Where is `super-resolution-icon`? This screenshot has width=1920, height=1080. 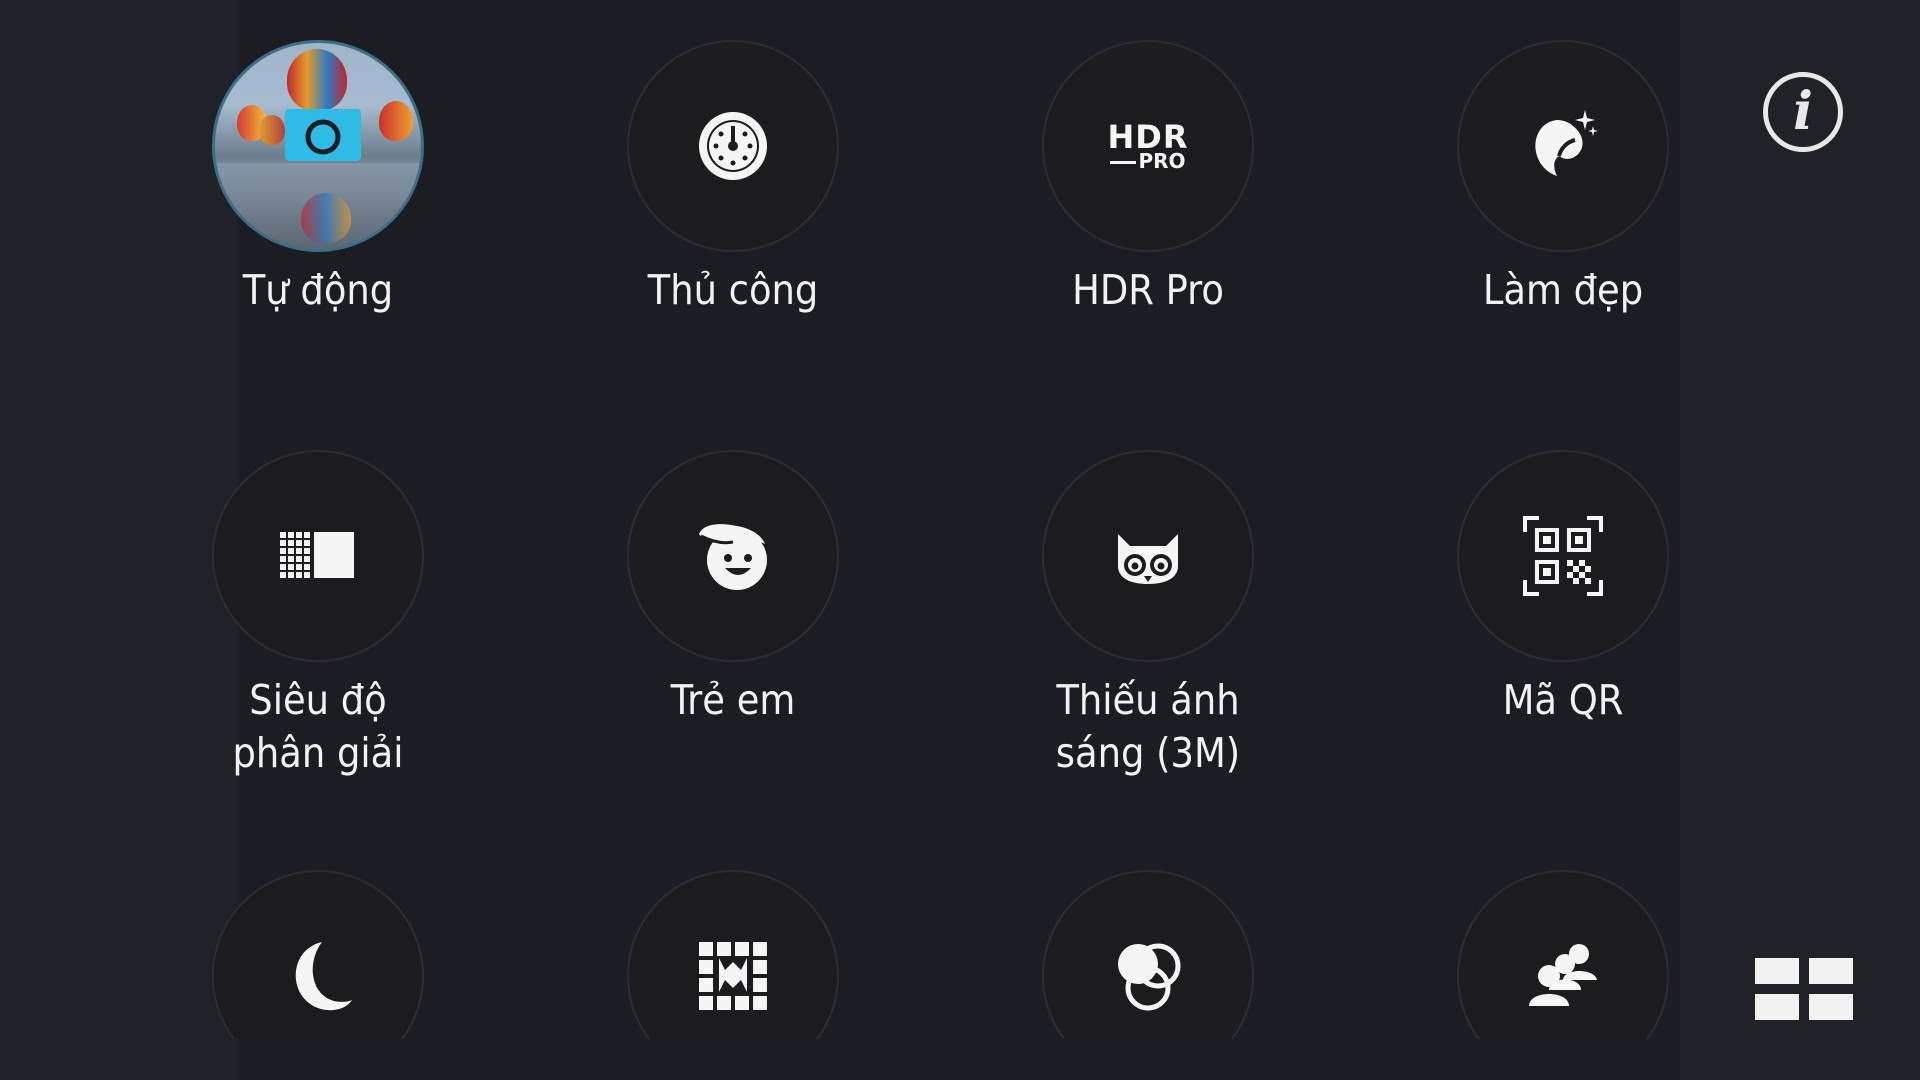
super-resolution-icon is located at coordinates (317, 555).